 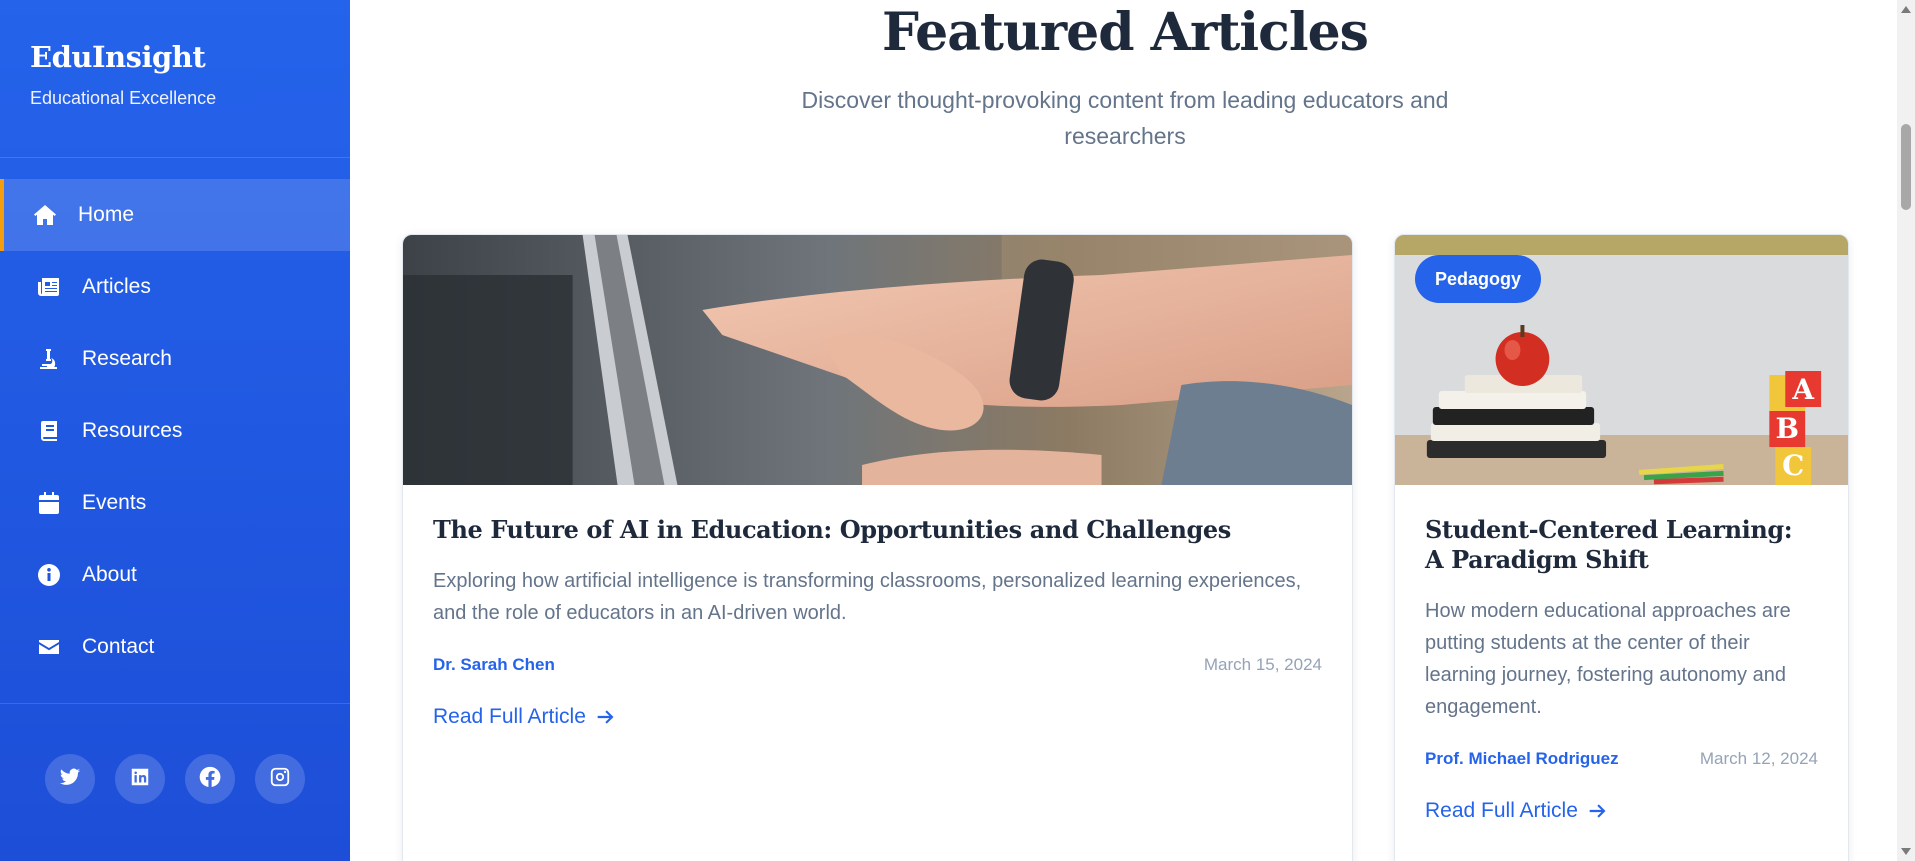 What do you see at coordinates (106, 214) in the screenshot?
I see `nav-item-label: Home` at bounding box center [106, 214].